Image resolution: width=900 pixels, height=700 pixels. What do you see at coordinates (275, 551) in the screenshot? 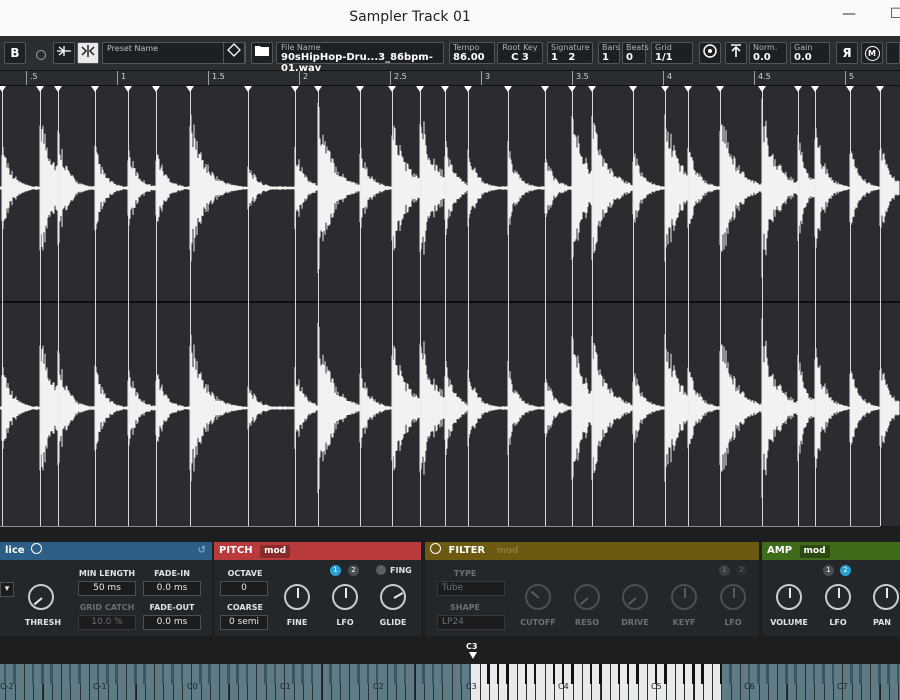
I see `pitch-mod-tab: mod` at bounding box center [275, 551].